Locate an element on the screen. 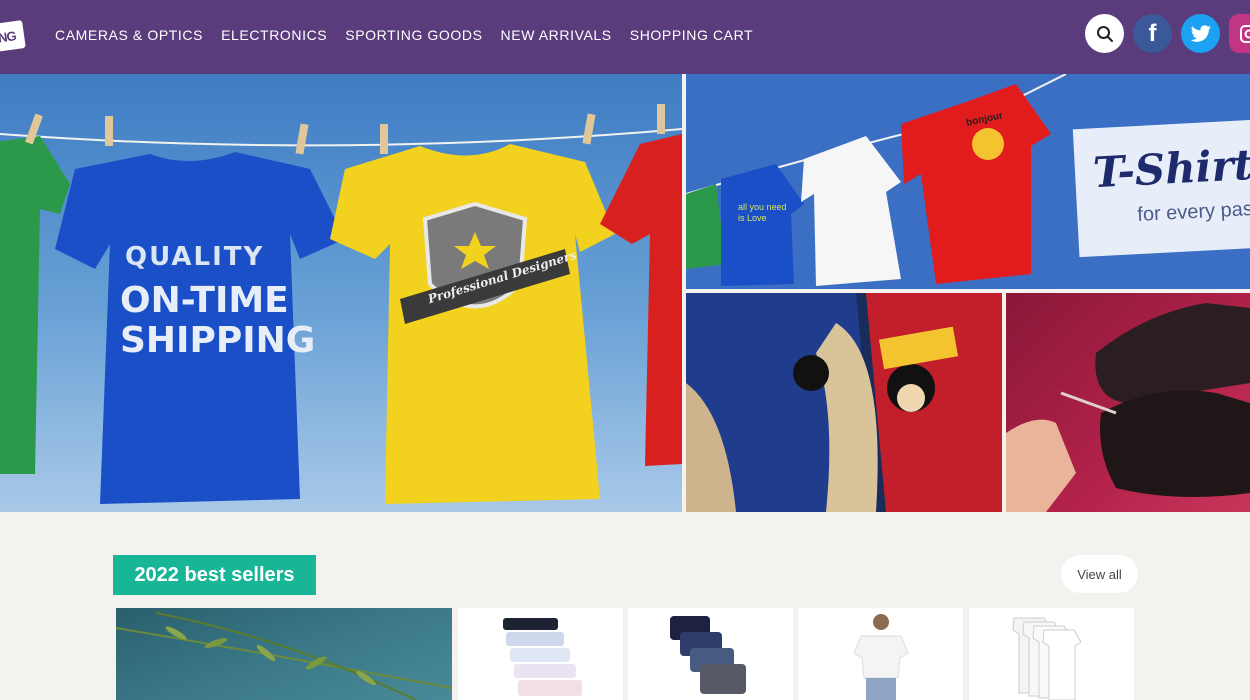  product-card-underwear is located at coordinates (540, 654).